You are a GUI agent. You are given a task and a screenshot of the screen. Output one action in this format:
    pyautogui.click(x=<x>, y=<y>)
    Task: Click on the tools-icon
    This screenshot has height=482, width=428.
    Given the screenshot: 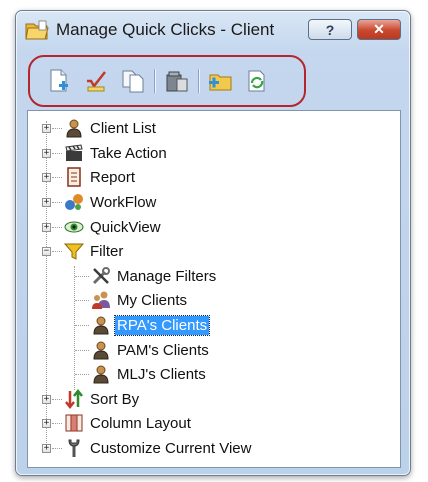 What is the action you would take?
    pyautogui.click(x=101, y=276)
    